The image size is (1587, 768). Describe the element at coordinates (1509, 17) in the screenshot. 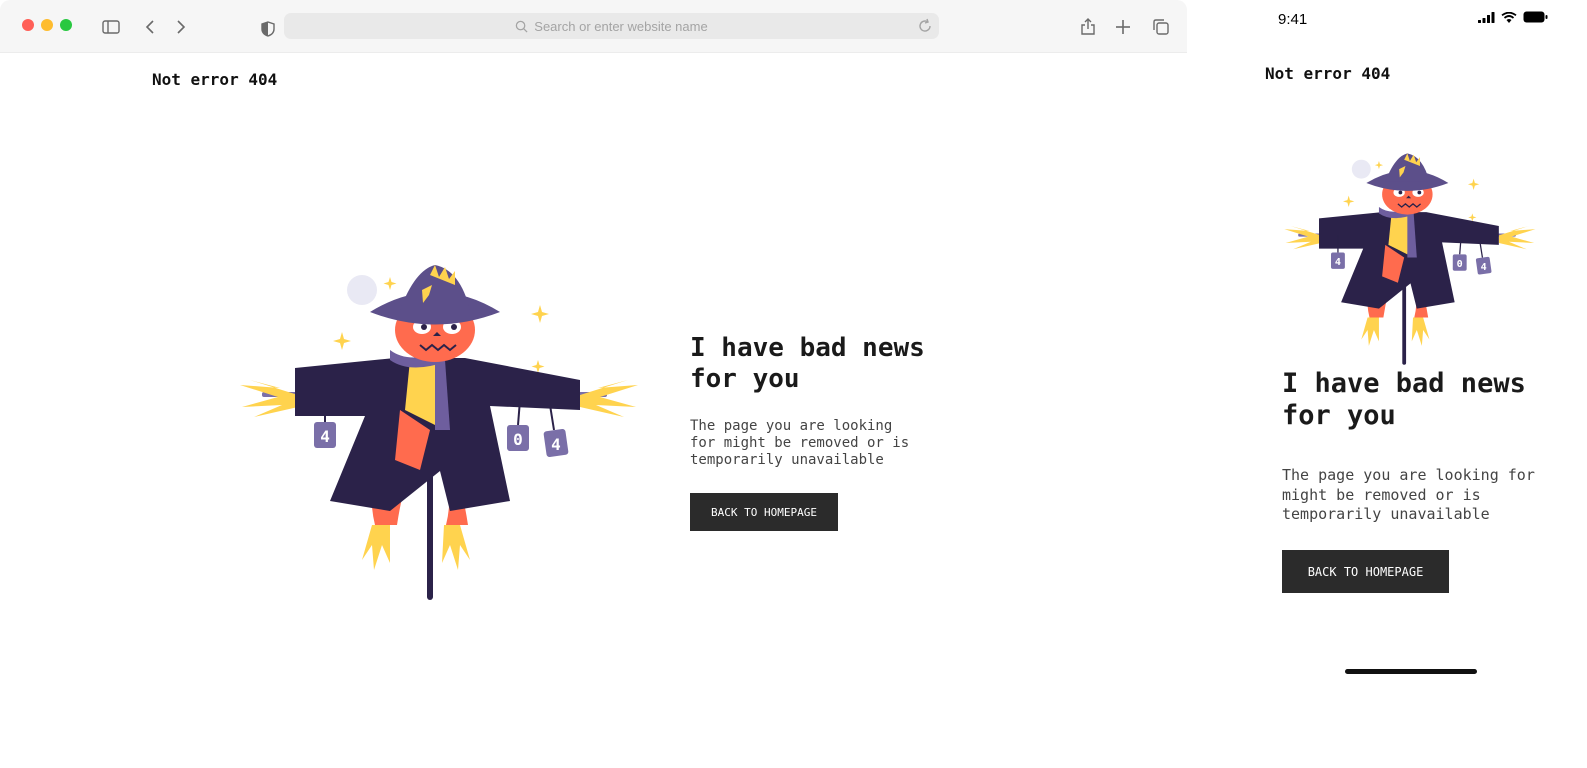

I see `wifi-icon` at that location.